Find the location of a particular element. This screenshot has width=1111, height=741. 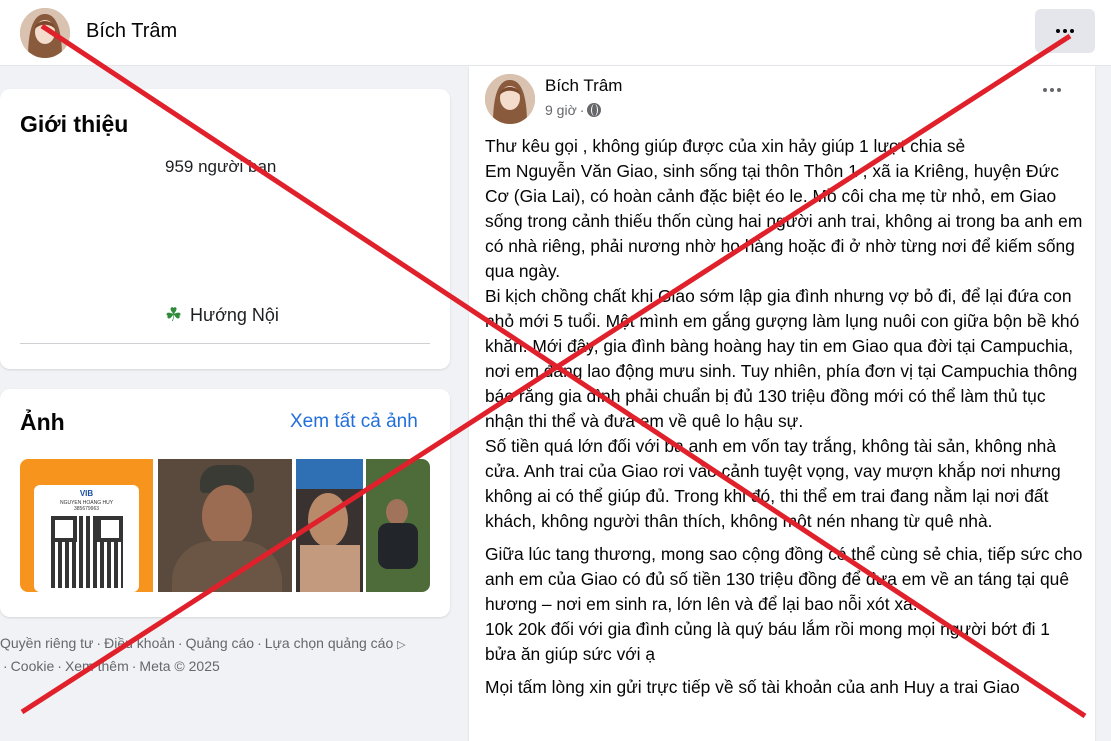

post-more-button is located at coordinates (1052, 90).